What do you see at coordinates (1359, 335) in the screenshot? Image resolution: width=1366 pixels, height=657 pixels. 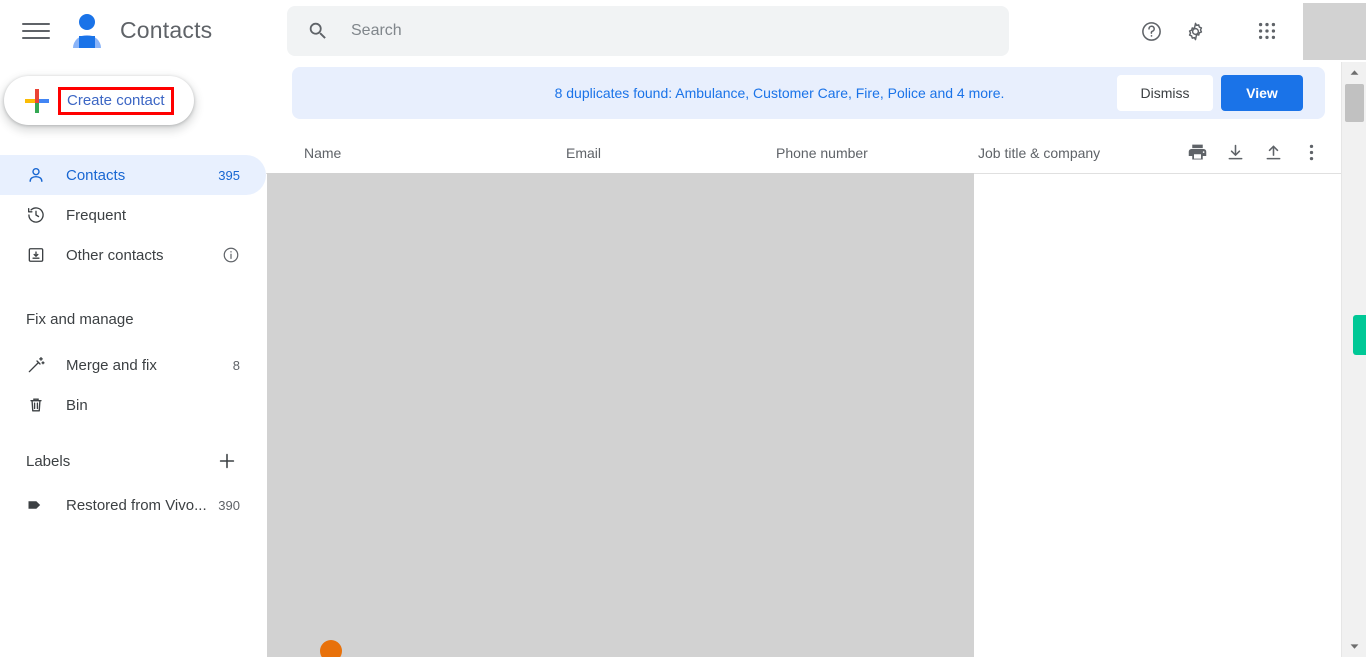 I see `scroll-position-marker` at bounding box center [1359, 335].